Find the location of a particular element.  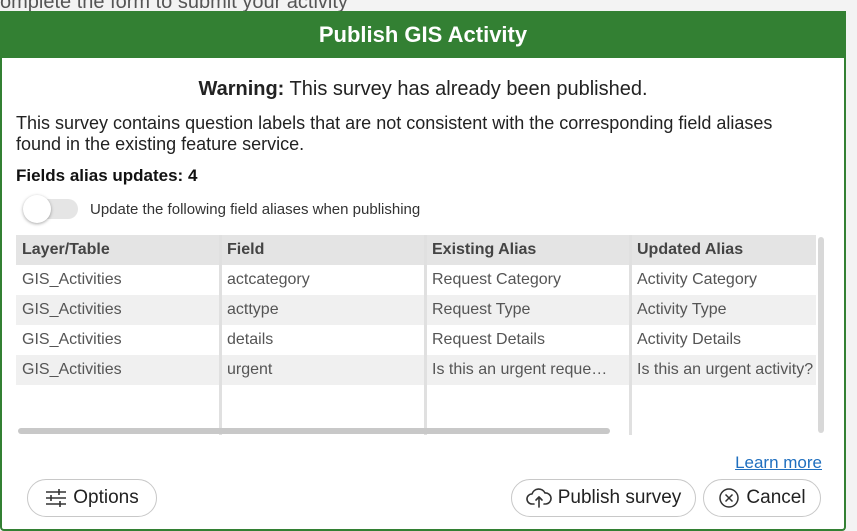

header-updated-alias: Updated Alias is located at coordinates (723, 250).